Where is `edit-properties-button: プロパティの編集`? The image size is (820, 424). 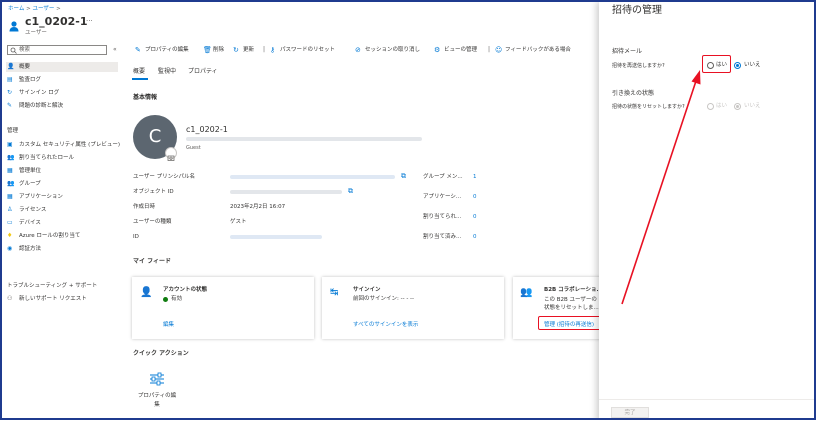
edit-properties-button: プロパティの編集 is located at coordinates (167, 50).